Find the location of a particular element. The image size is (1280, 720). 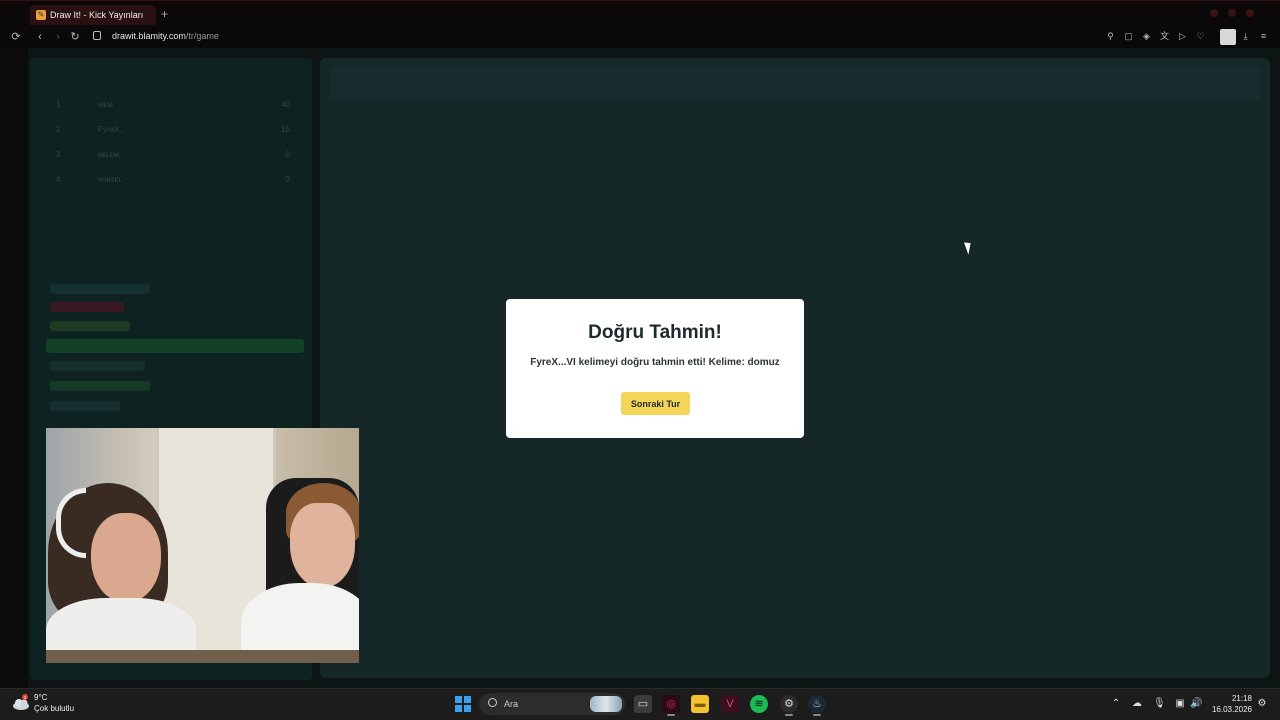

heart-icon: ♡ is located at coordinates (1200, 36).